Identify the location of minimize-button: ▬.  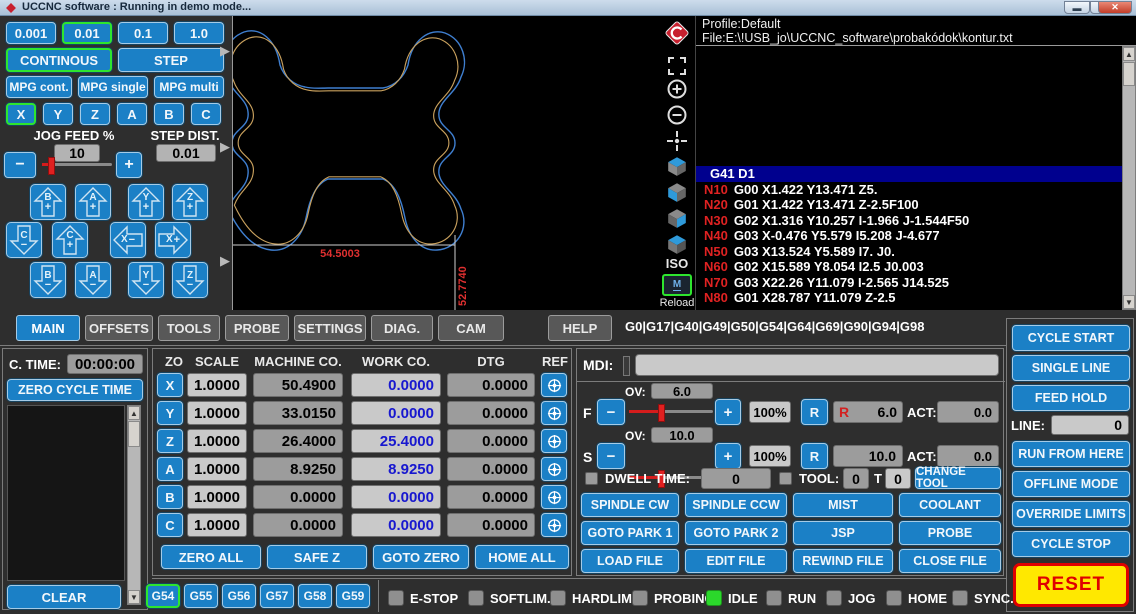
(1077, 7).